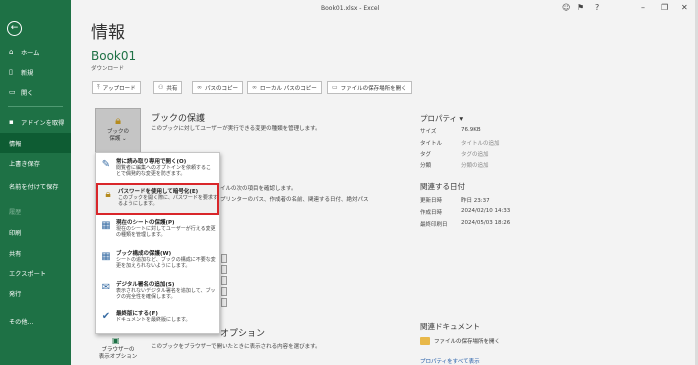 This screenshot has height=365, width=698. What do you see at coordinates (15, 212) in the screenshot?
I see `sidebar-item-label: 履歴` at bounding box center [15, 212].